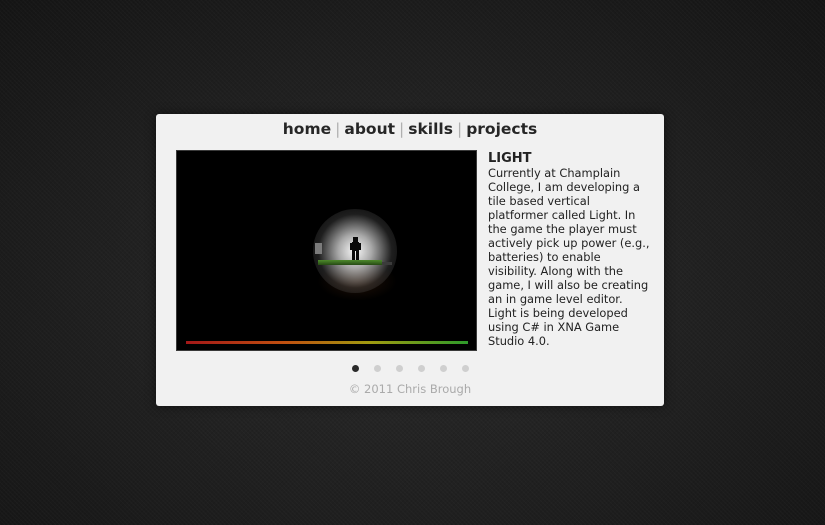 The height and width of the screenshot is (525, 825). I want to click on nav-skills-link: skills, so click(430, 129).